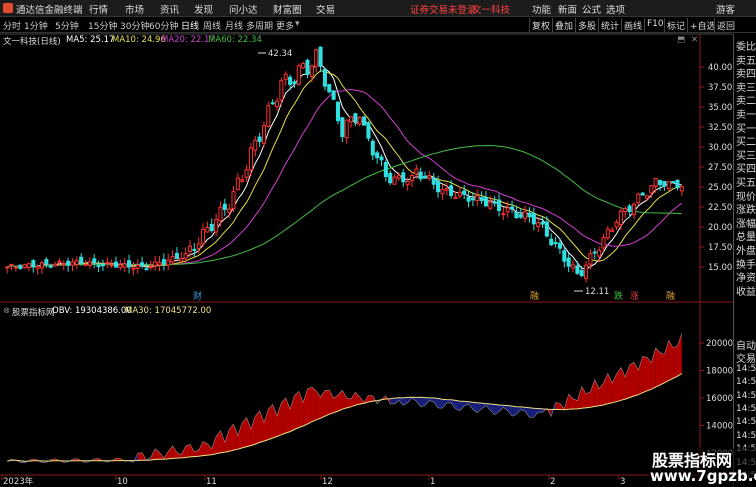  Describe the element at coordinates (703, 476) in the screenshot. I see `watermark-line2: www.7gpzb.com` at that location.